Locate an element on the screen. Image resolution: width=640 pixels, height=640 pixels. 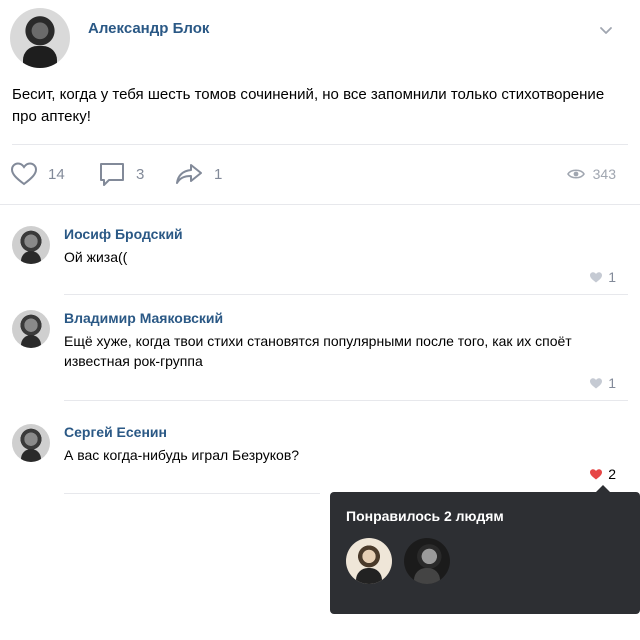
comment-text: А вас когда-нибудь играл Безруков? is located at coordinates (182, 455).